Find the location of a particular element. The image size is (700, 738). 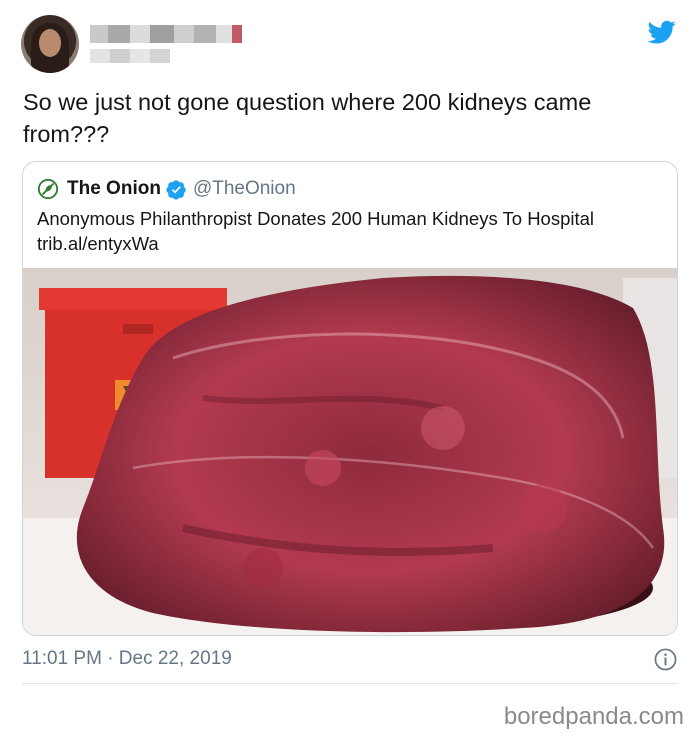

info-icon is located at coordinates (665, 659).